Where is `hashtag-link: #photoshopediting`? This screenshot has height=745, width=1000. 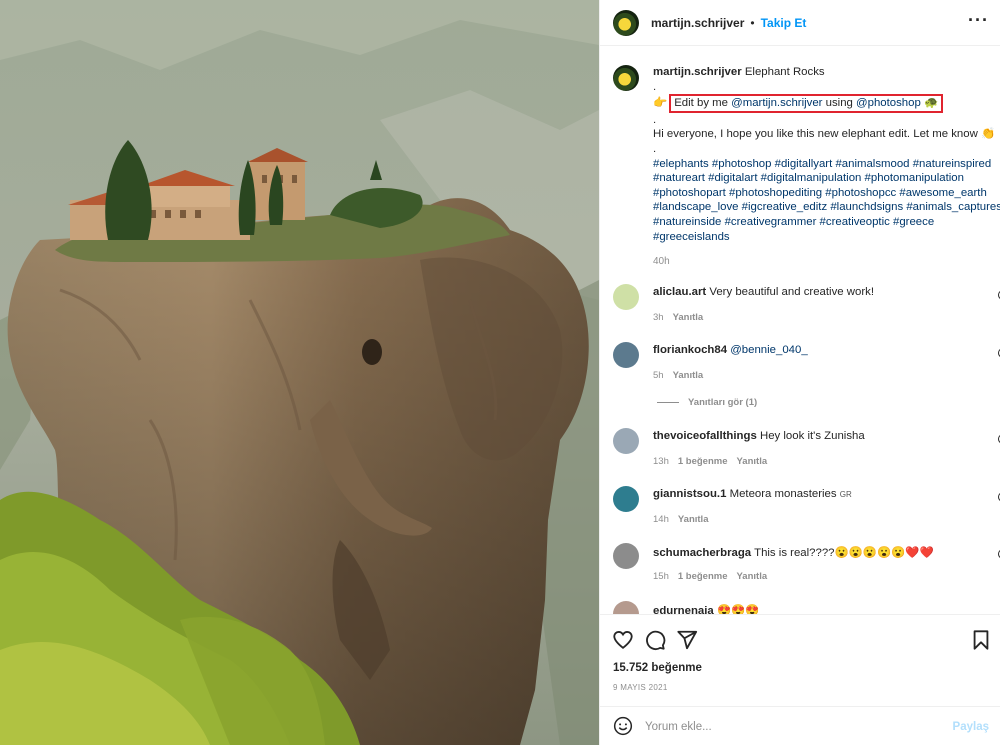 hashtag-link: #photoshopediting is located at coordinates (775, 193).